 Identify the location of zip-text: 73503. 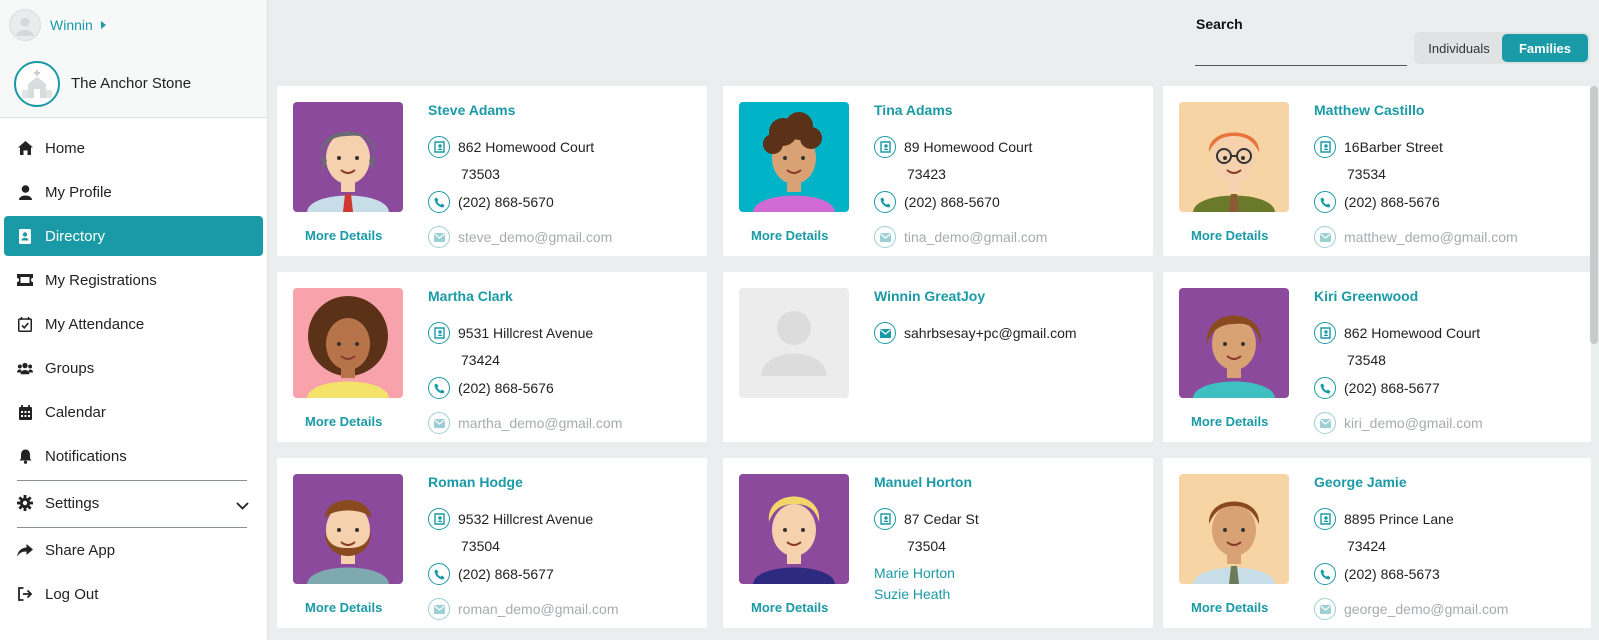
(480, 174).